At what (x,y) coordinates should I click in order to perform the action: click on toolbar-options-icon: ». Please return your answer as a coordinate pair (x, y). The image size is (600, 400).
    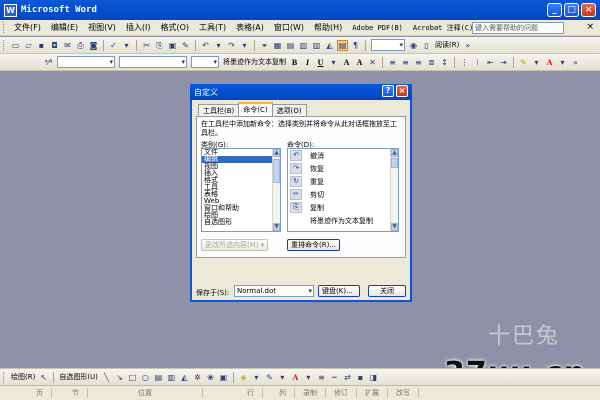
    Looking at the image, I should click on (575, 62).